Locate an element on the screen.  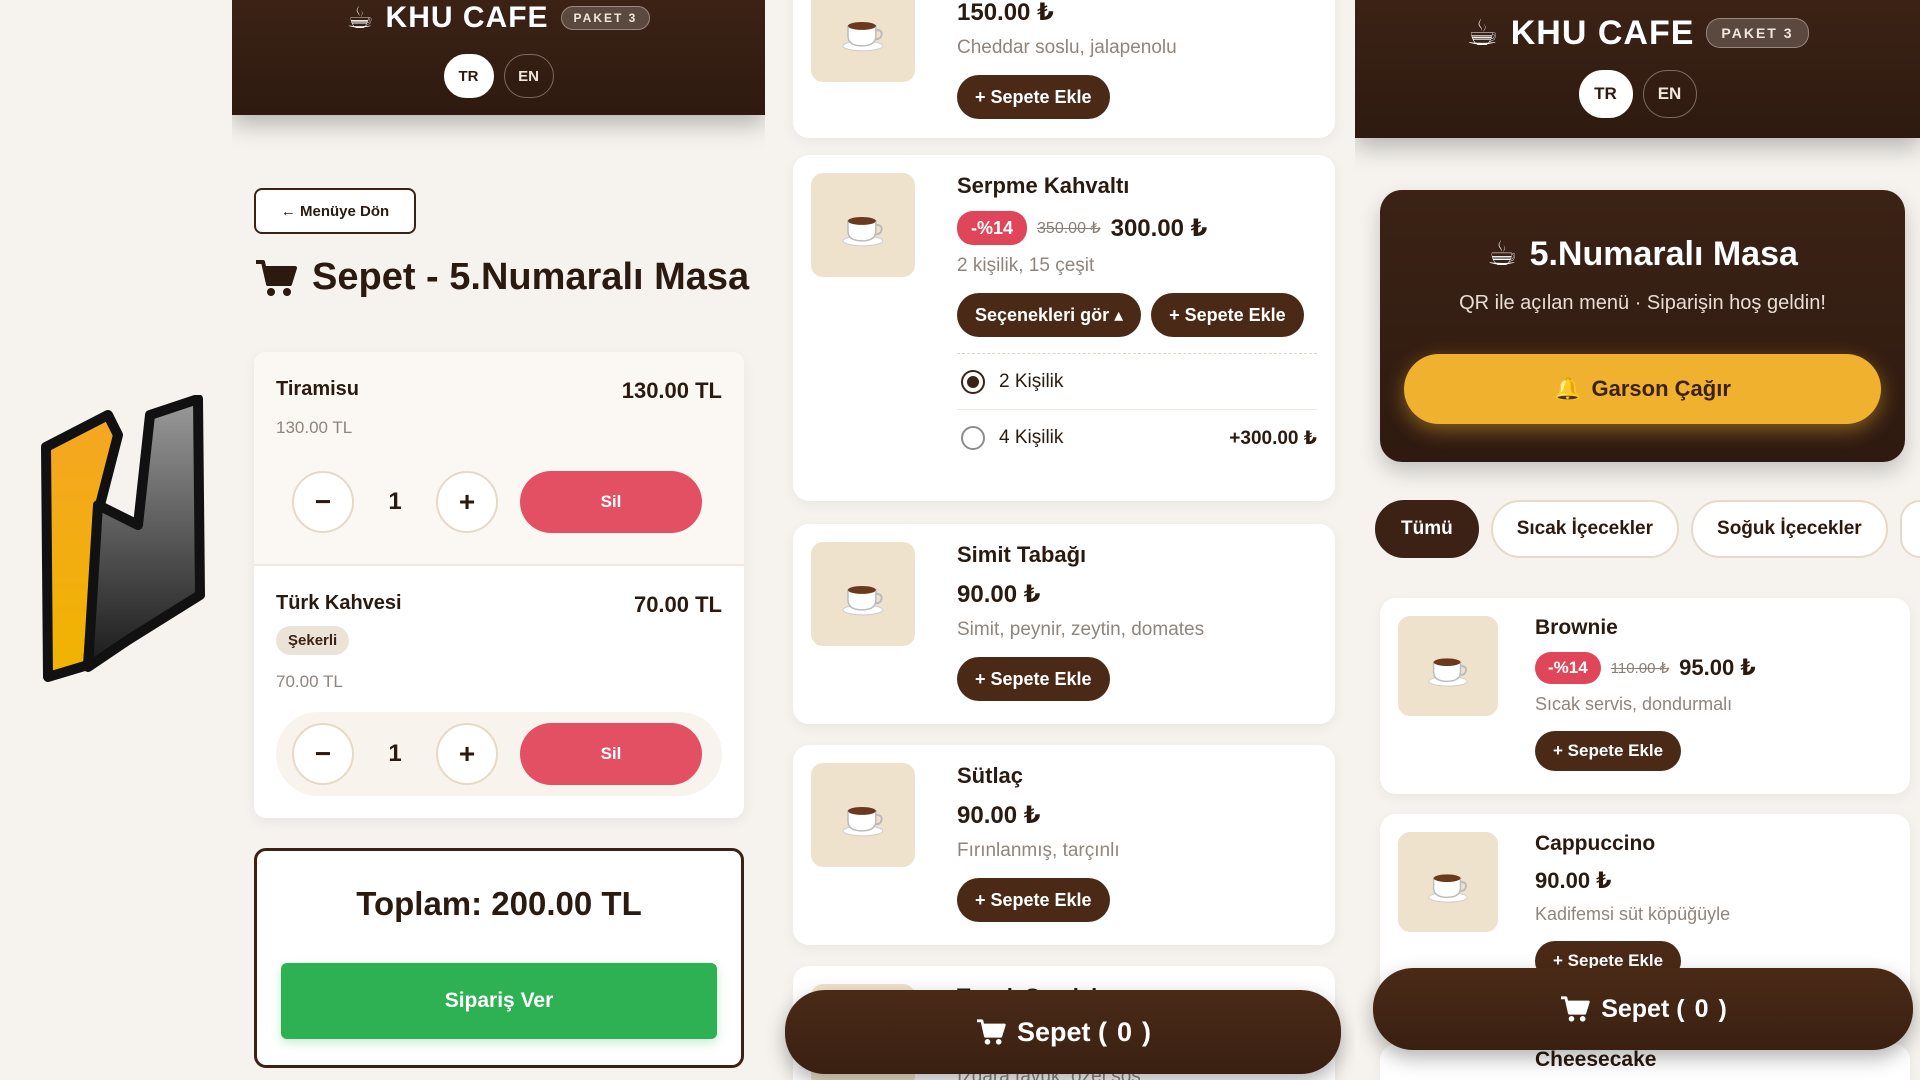
language-switch: TR EN is located at coordinates (1637, 94).